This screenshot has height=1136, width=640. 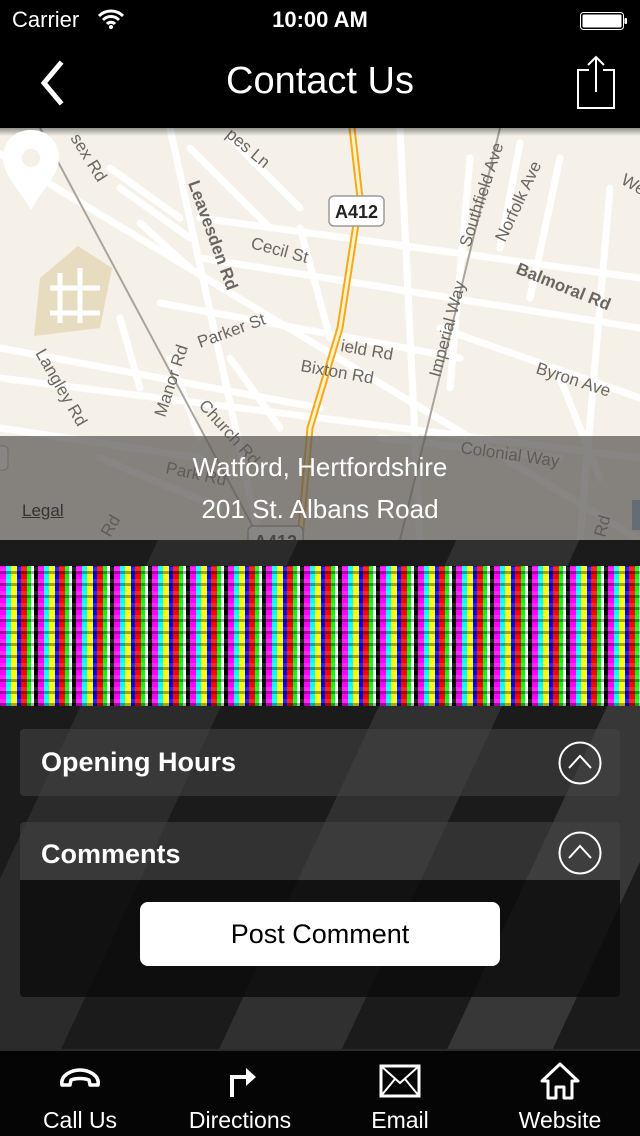 I want to click on opening-hours-header: Opening Hours, so click(x=320, y=762).